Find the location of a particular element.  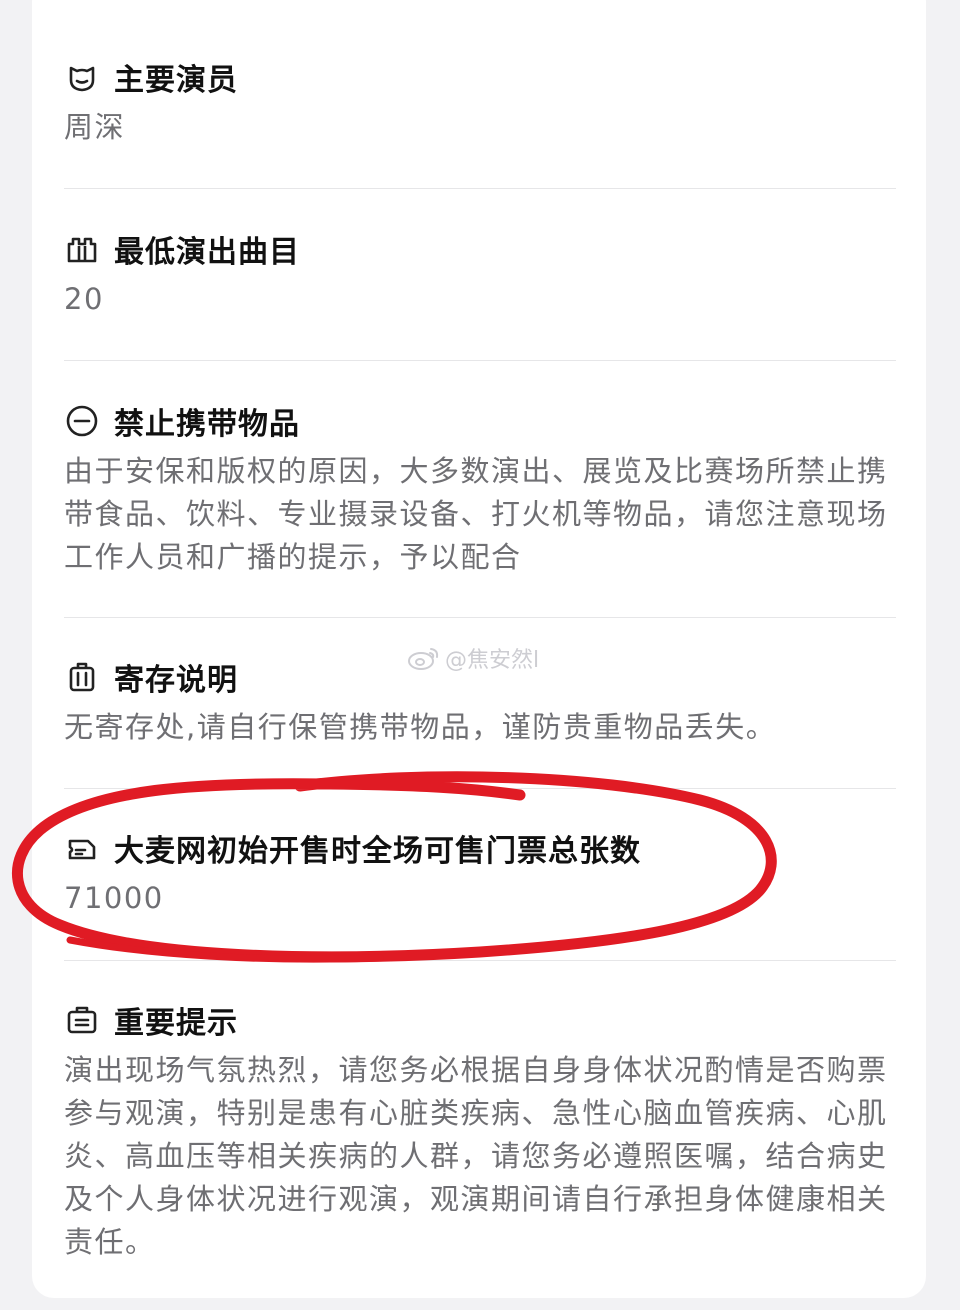

section-min-songs: 最低演出曲目 20 is located at coordinates (480, 272).